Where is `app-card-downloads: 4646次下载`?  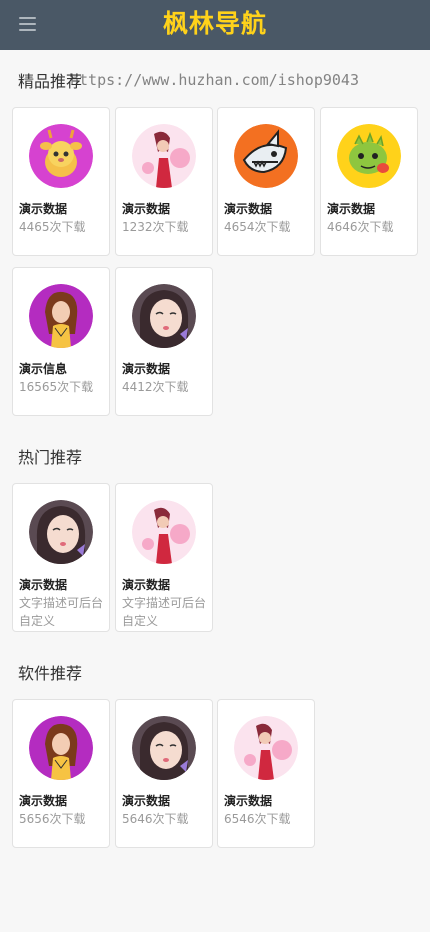
app-card-downloads: 4646次下载 is located at coordinates (360, 227).